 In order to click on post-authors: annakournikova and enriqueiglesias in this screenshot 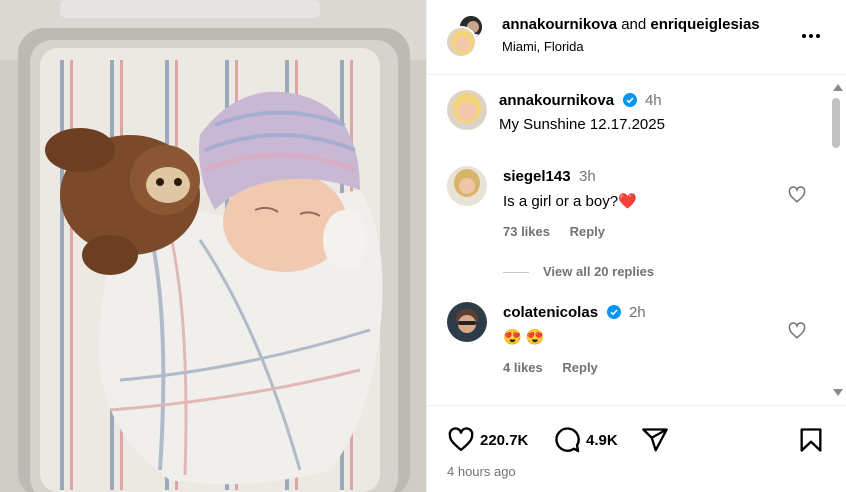, I will do `click(631, 24)`.